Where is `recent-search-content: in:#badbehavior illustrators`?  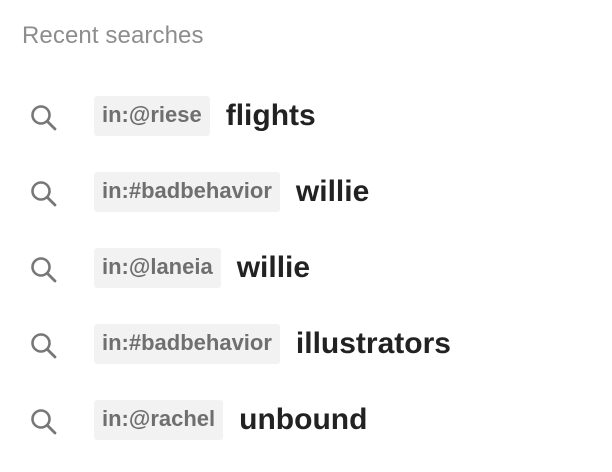 recent-search-content: in:#badbehavior illustrators is located at coordinates (272, 344).